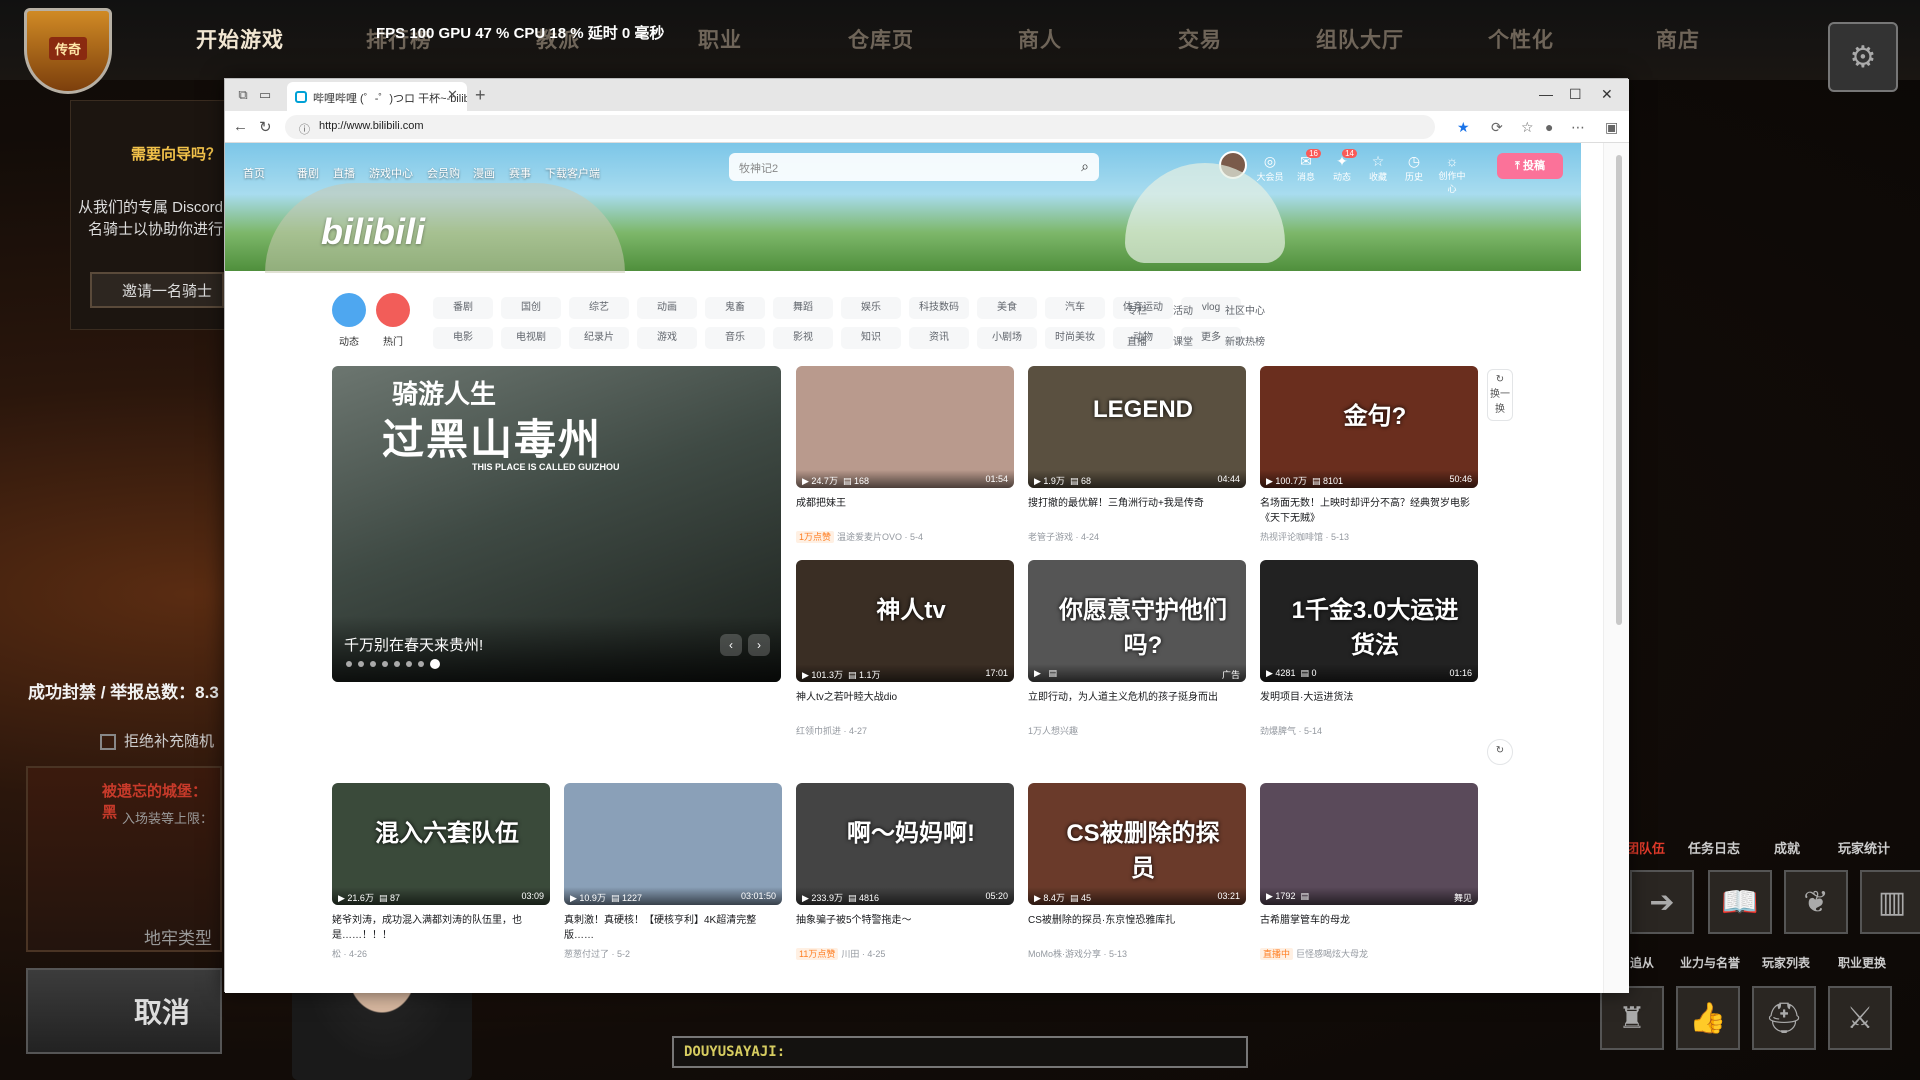  What do you see at coordinates (871, 308) in the screenshot?
I see `category-cats_row1-6: 娱乐` at bounding box center [871, 308].